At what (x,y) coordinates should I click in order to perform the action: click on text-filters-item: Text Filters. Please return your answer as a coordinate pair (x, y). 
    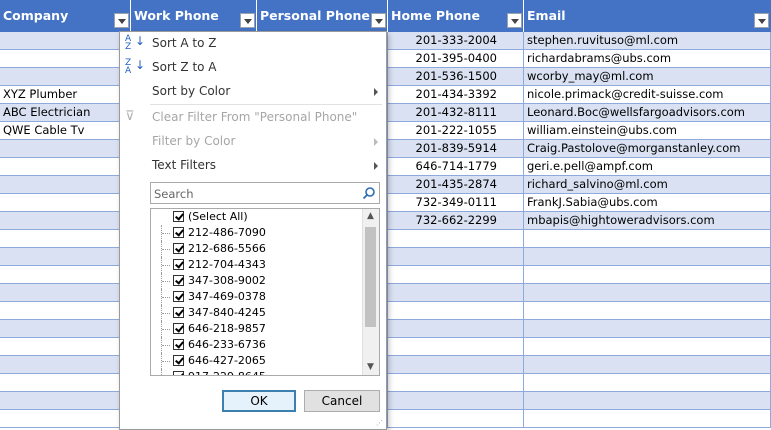
    Looking at the image, I should click on (253, 165).